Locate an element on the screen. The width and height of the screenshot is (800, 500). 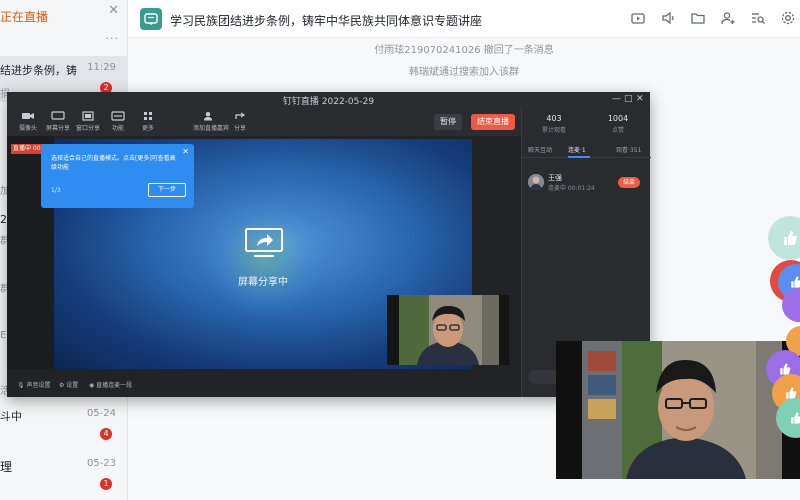
unread-badge: 1 is located at coordinates (106, 484).